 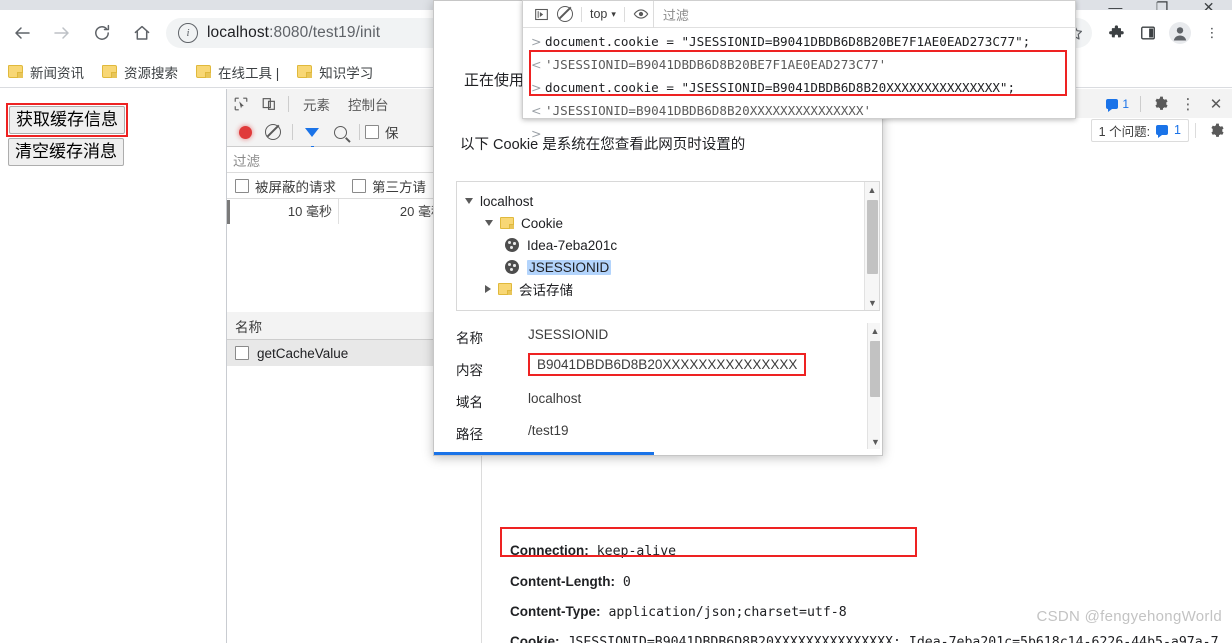 I want to click on console-context-selector: top ▾, so click(x=603, y=14).